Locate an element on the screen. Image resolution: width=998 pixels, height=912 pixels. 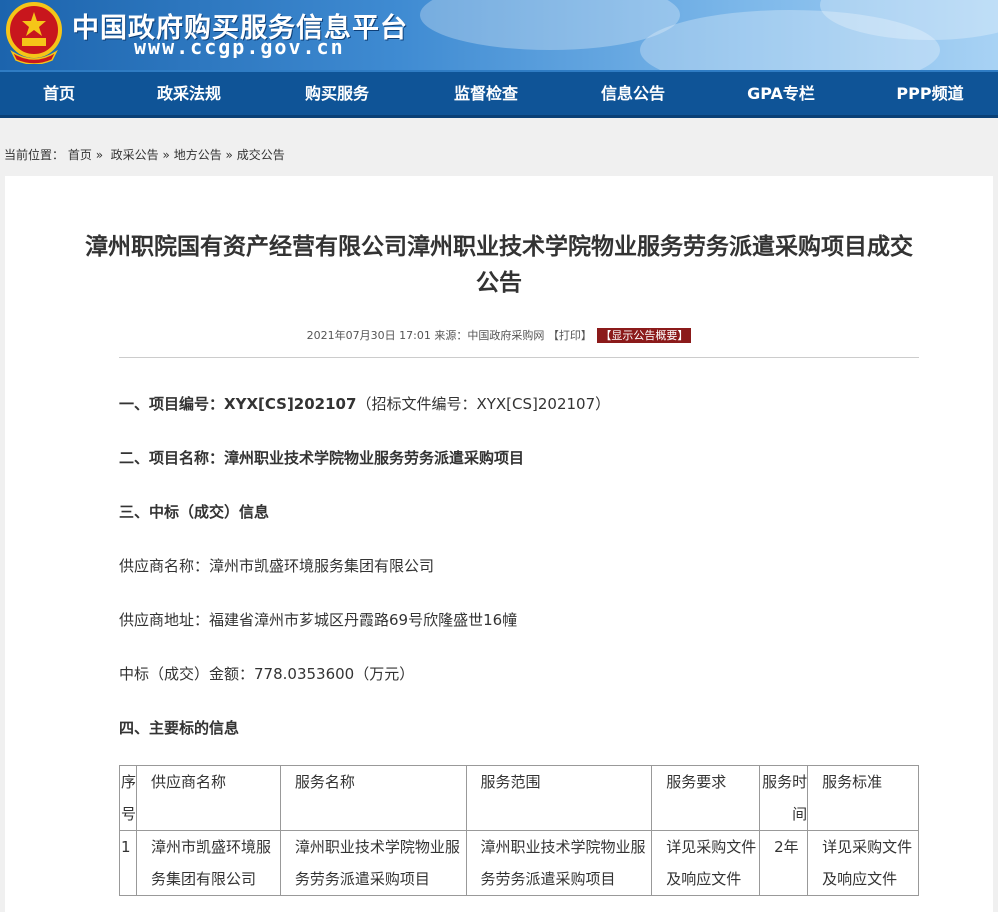
site-banner: 中国政府购买服务信息平台 www.ccgp.gov.cn is located at coordinates (499, 35).